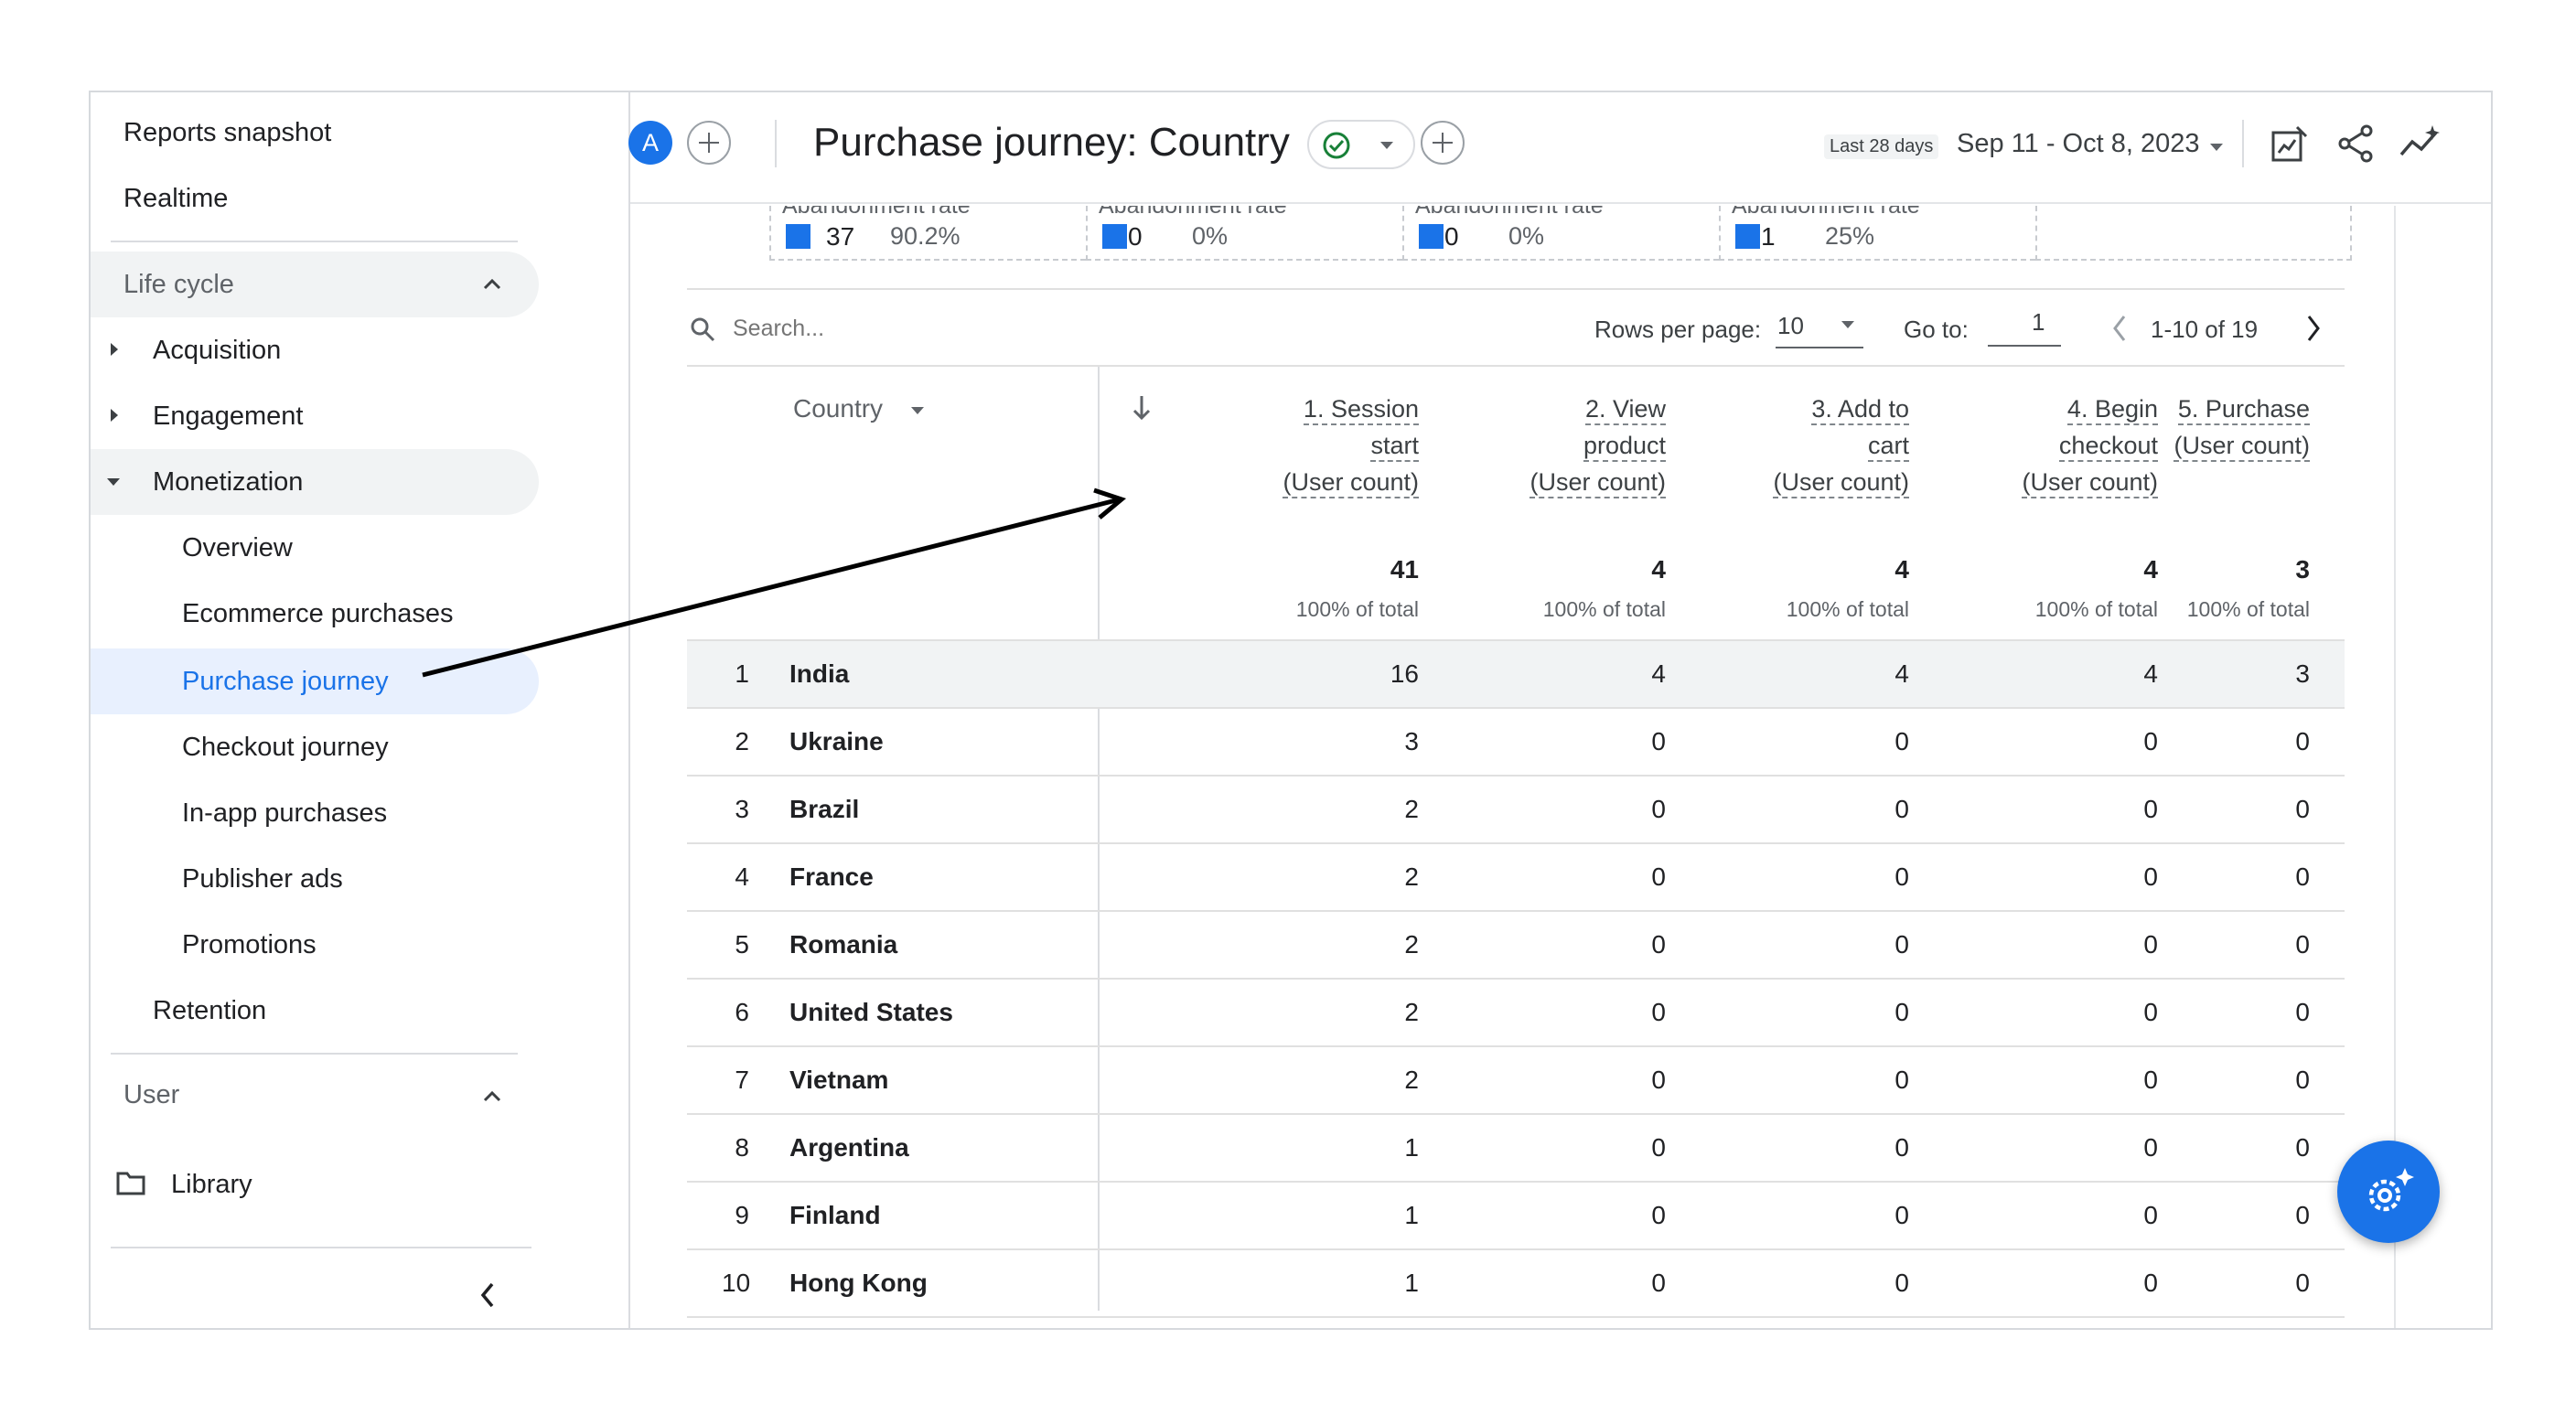 This screenshot has height=1414, width=2576. What do you see at coordinates (488, 1295) in the screenshot?
I see `collapse-sidebar-icon` at bounding box center [488, 1295].